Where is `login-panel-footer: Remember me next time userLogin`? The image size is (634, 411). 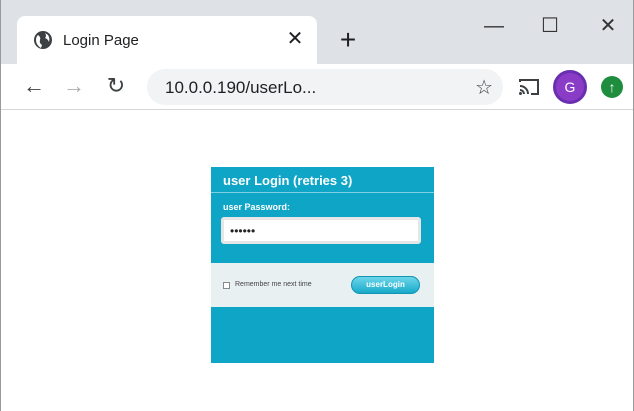 login-panel-footer: Remember me next time userLogin is located at coordinates (322, 285).